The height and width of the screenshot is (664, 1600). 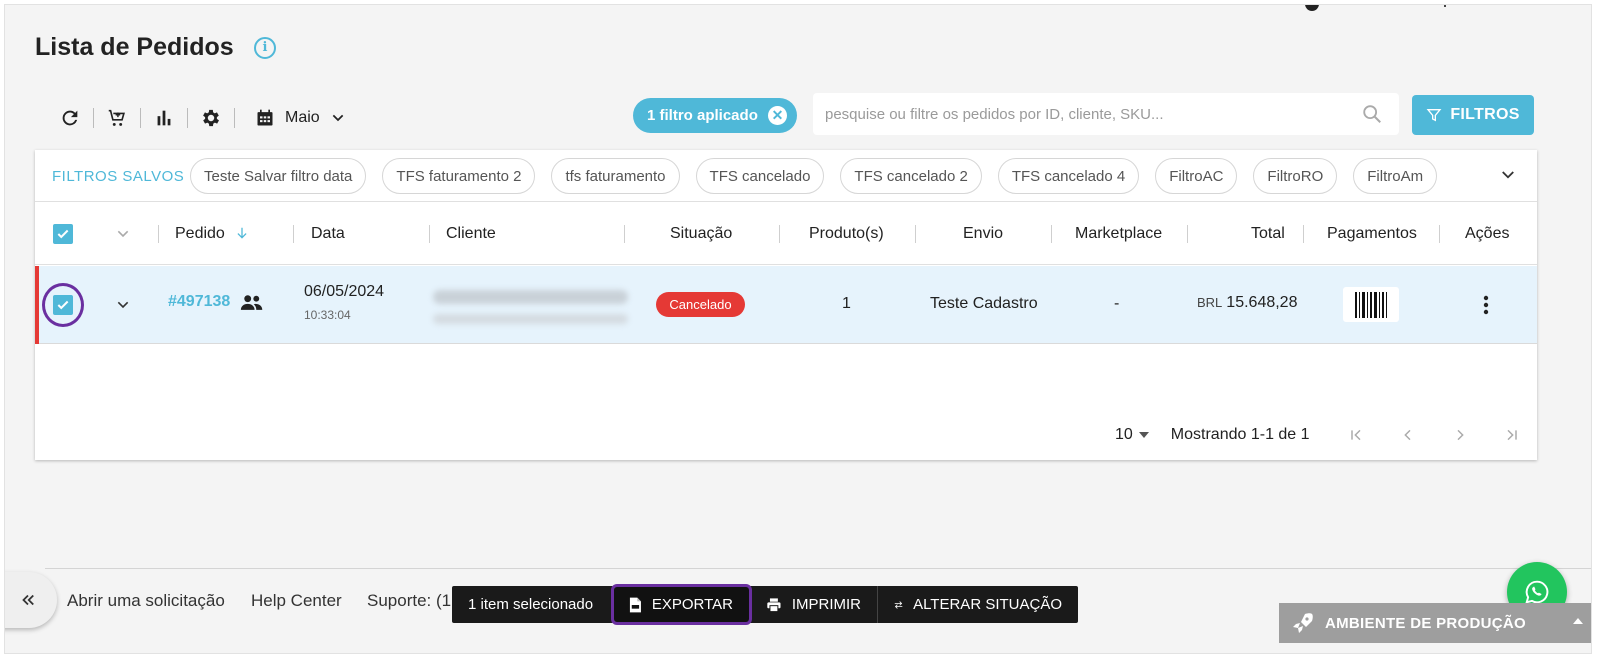 I want to click on expand-saved-filters-icon, so click(x=1508, y=177).